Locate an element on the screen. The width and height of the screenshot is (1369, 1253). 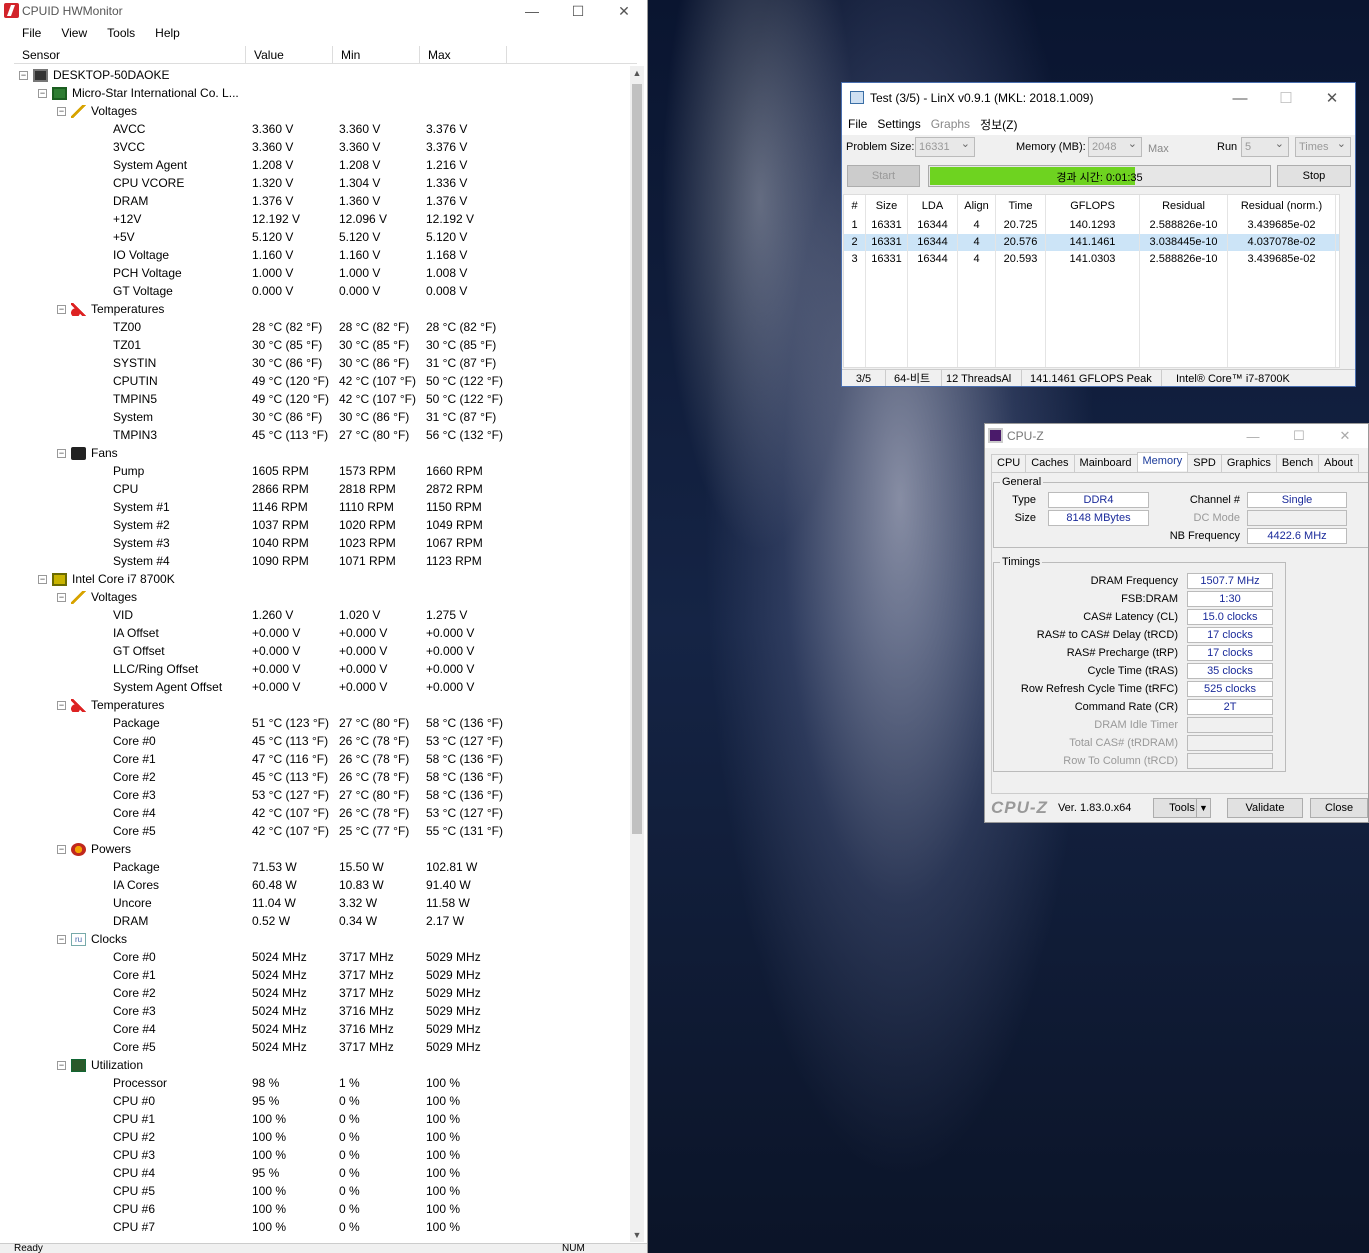
cpuz-titlebar: CPU-Z — ☐ ✕ is located at coordinates (1176, 436).